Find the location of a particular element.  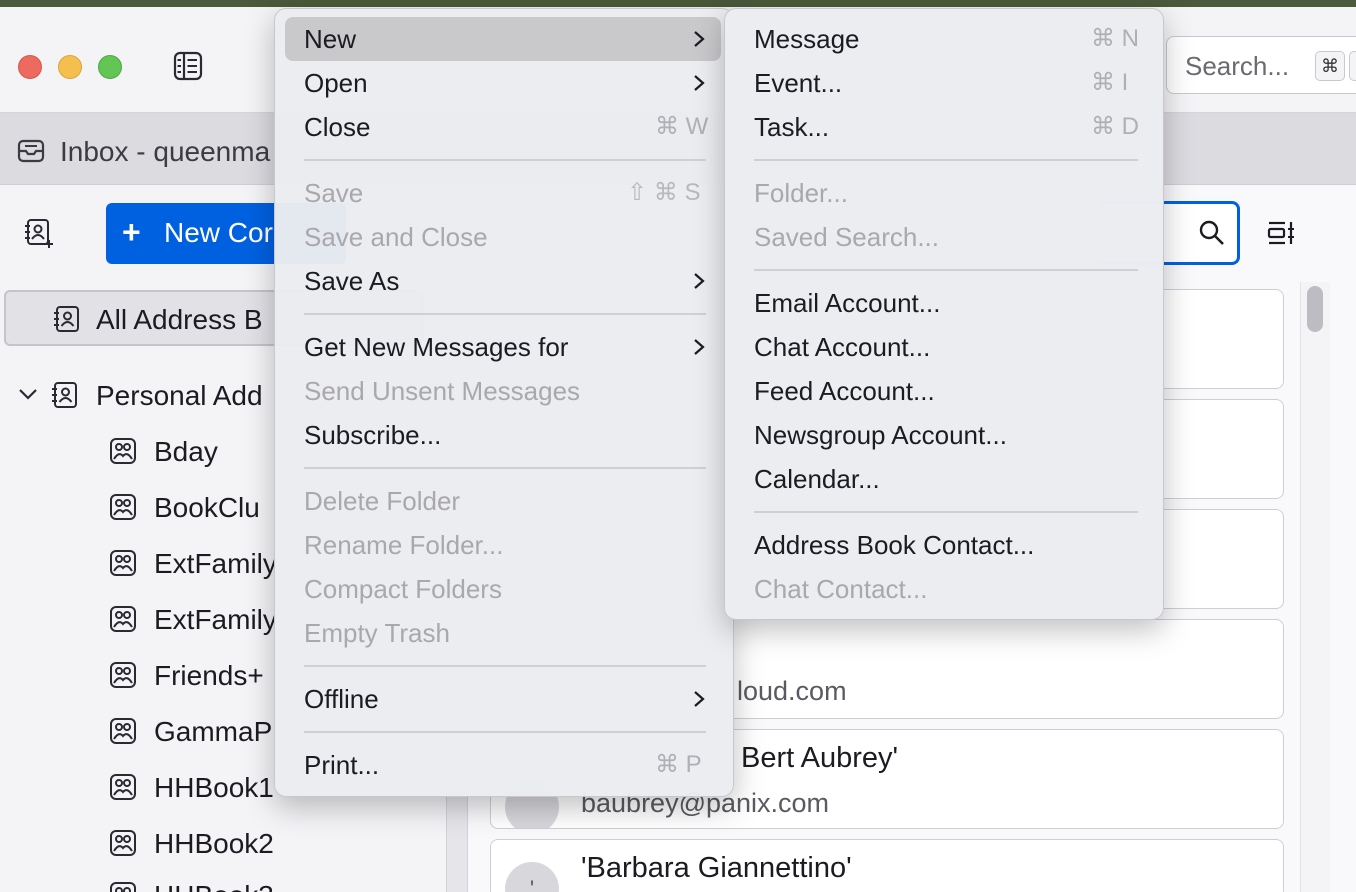

menu-item-get-new-messages-for: Get New Messages for is located at coordinates (503, 347).